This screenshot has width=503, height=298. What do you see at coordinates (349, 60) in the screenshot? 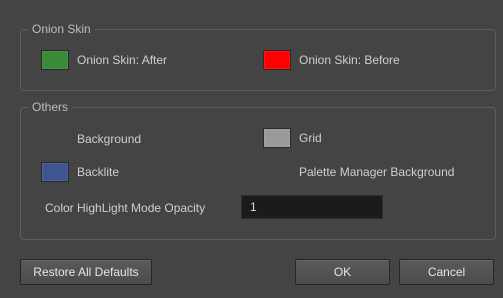
I see `onion-skin-before-label: Onion Skin: Before` at bounding box center [349, 60].